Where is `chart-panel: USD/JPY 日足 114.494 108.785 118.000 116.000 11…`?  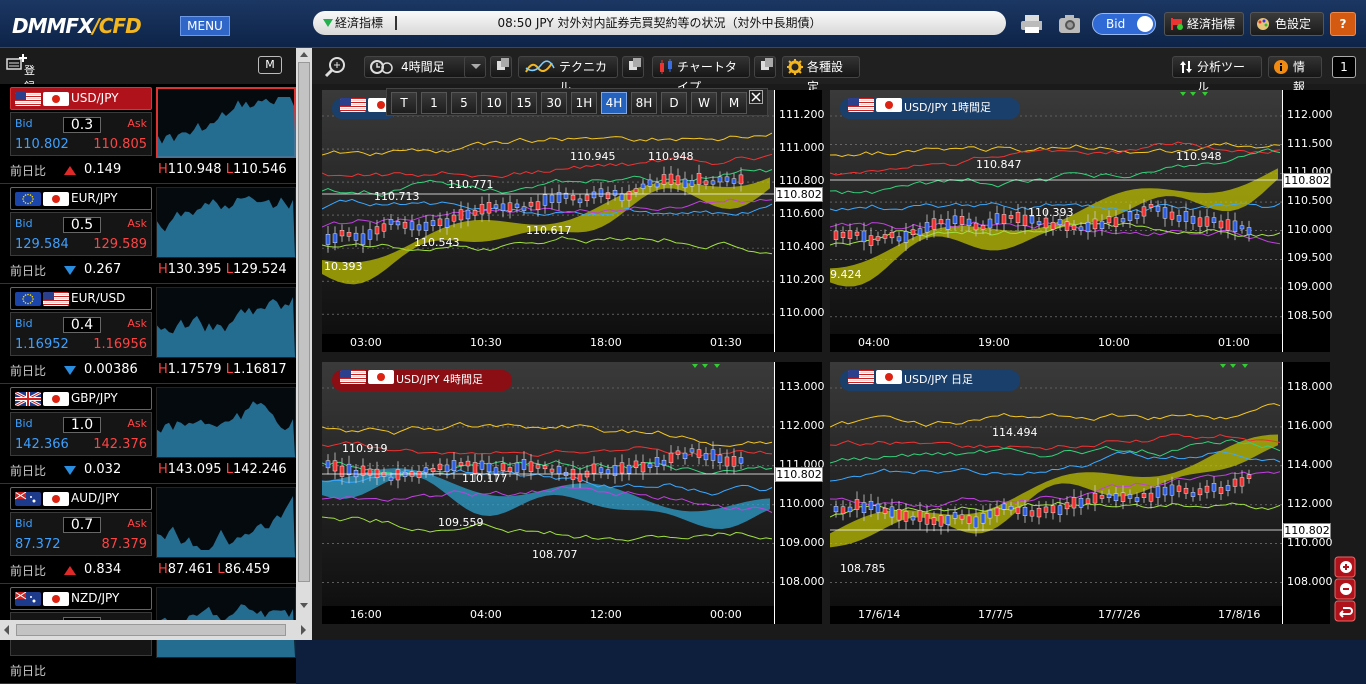 chart-panel: USD/JPY 日足 114.494 108.785 118.000 116.000 11… is located at coordinates (1081, 493).